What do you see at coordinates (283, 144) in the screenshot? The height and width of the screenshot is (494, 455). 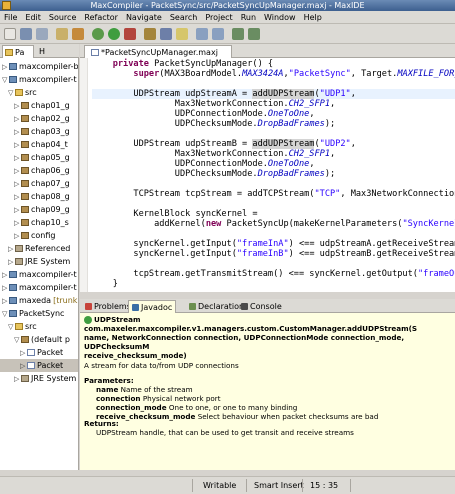 I see `code-token: addUDPStream` at bounding box center [283, 144].